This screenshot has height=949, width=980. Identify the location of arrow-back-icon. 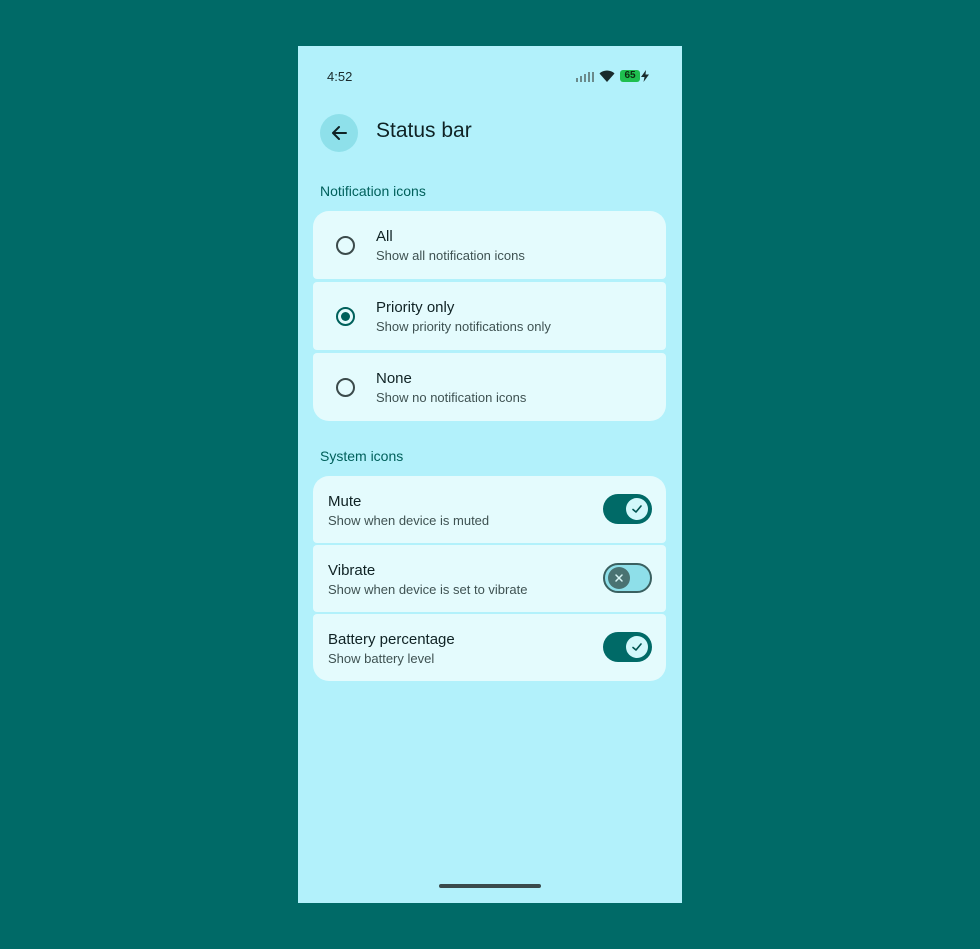
(339, 133).